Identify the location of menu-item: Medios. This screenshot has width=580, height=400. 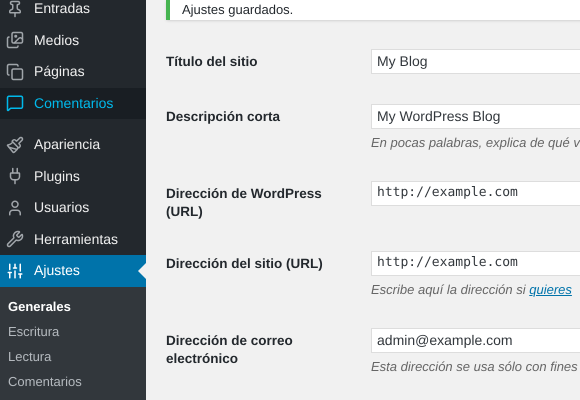
(73, 40).